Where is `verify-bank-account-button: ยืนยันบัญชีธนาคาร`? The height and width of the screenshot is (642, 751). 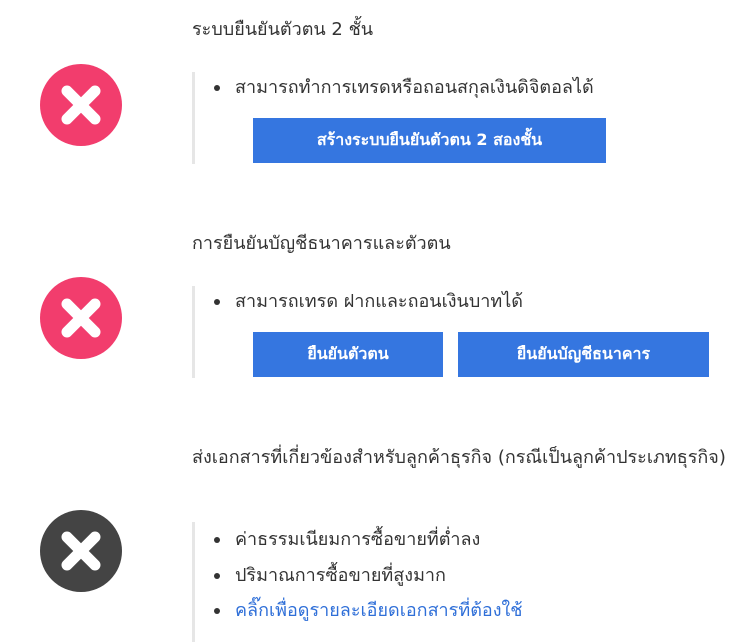
verify-bank-account-button: ยืนยันบัญชีธนาคาร is located at coordinates (583, 354).